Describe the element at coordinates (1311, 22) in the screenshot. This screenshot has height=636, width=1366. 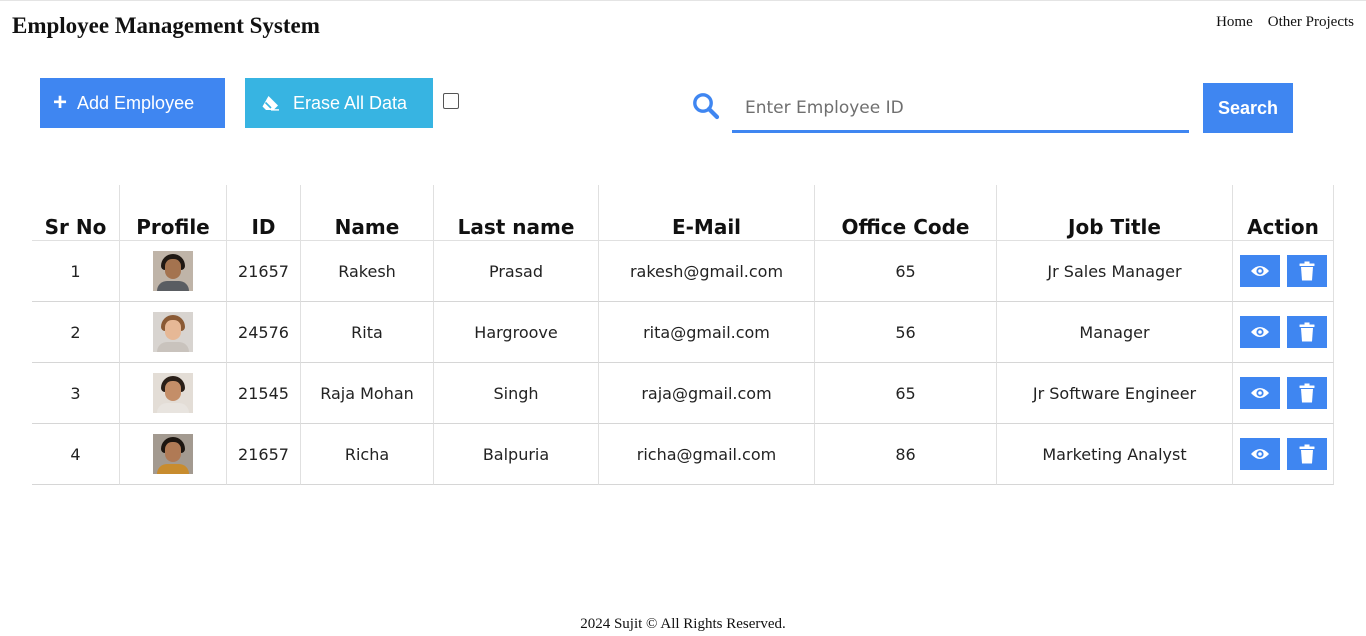
I see `nav-other-projects-link: Other Projects` at that location.